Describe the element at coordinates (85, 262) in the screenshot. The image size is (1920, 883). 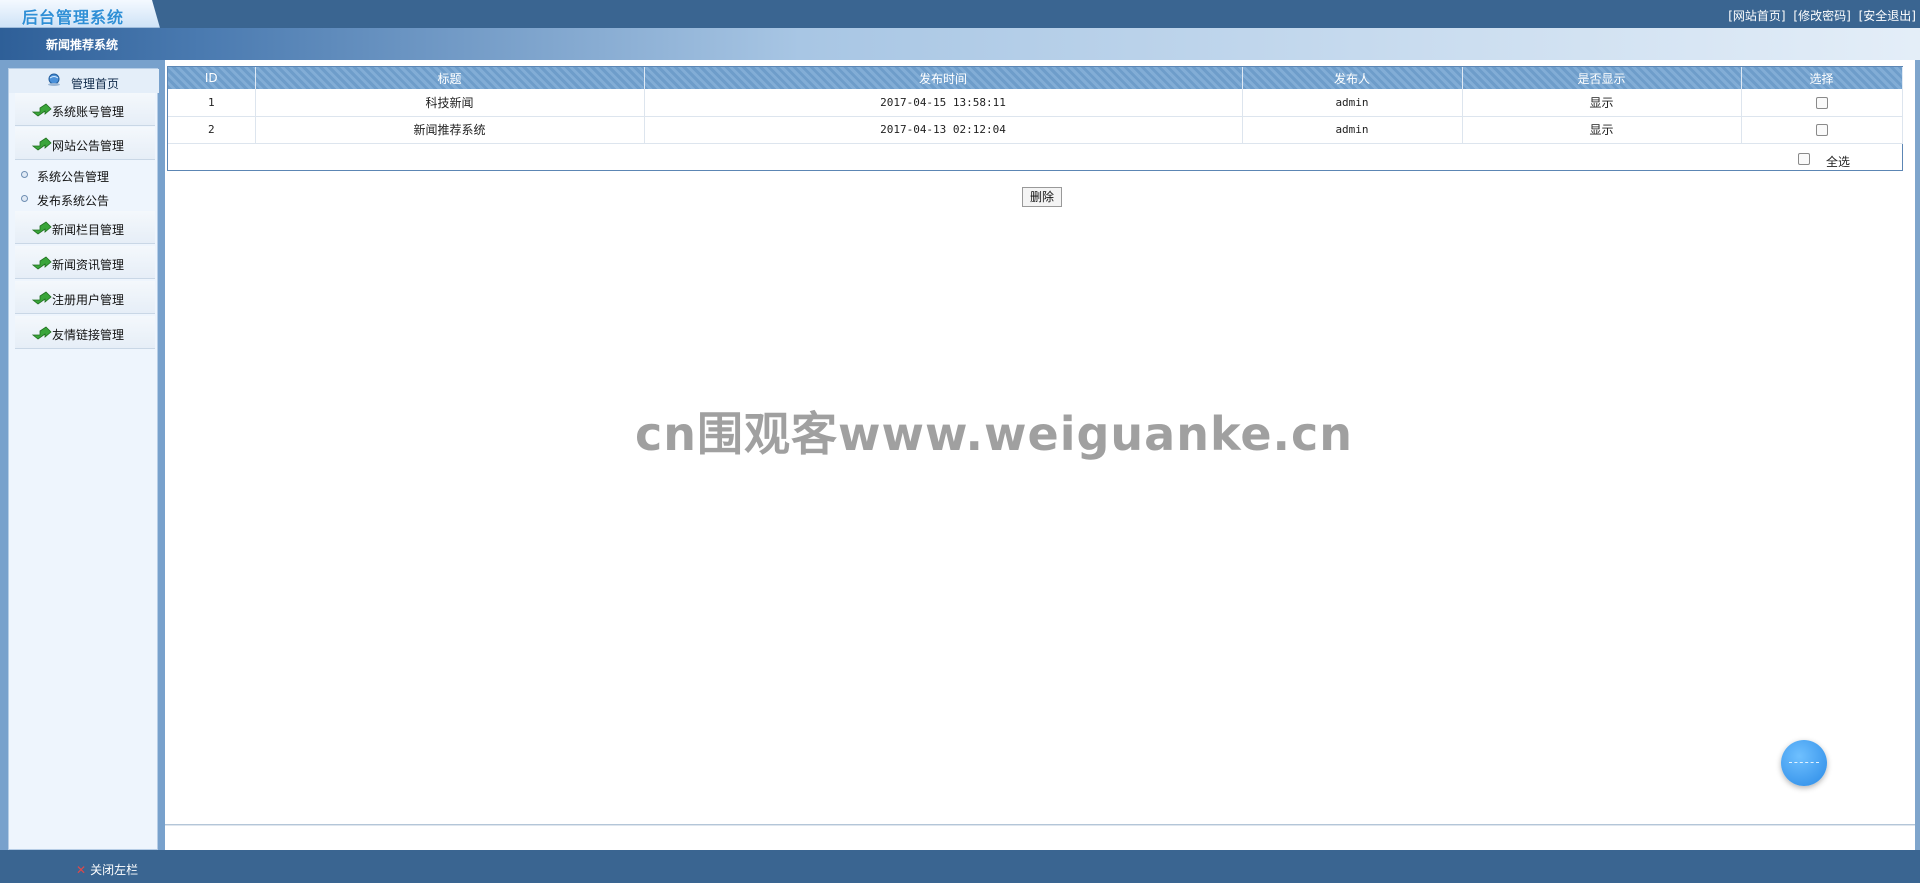
I see `menu-item-news-articles: 新闻资讯管理` at that location.